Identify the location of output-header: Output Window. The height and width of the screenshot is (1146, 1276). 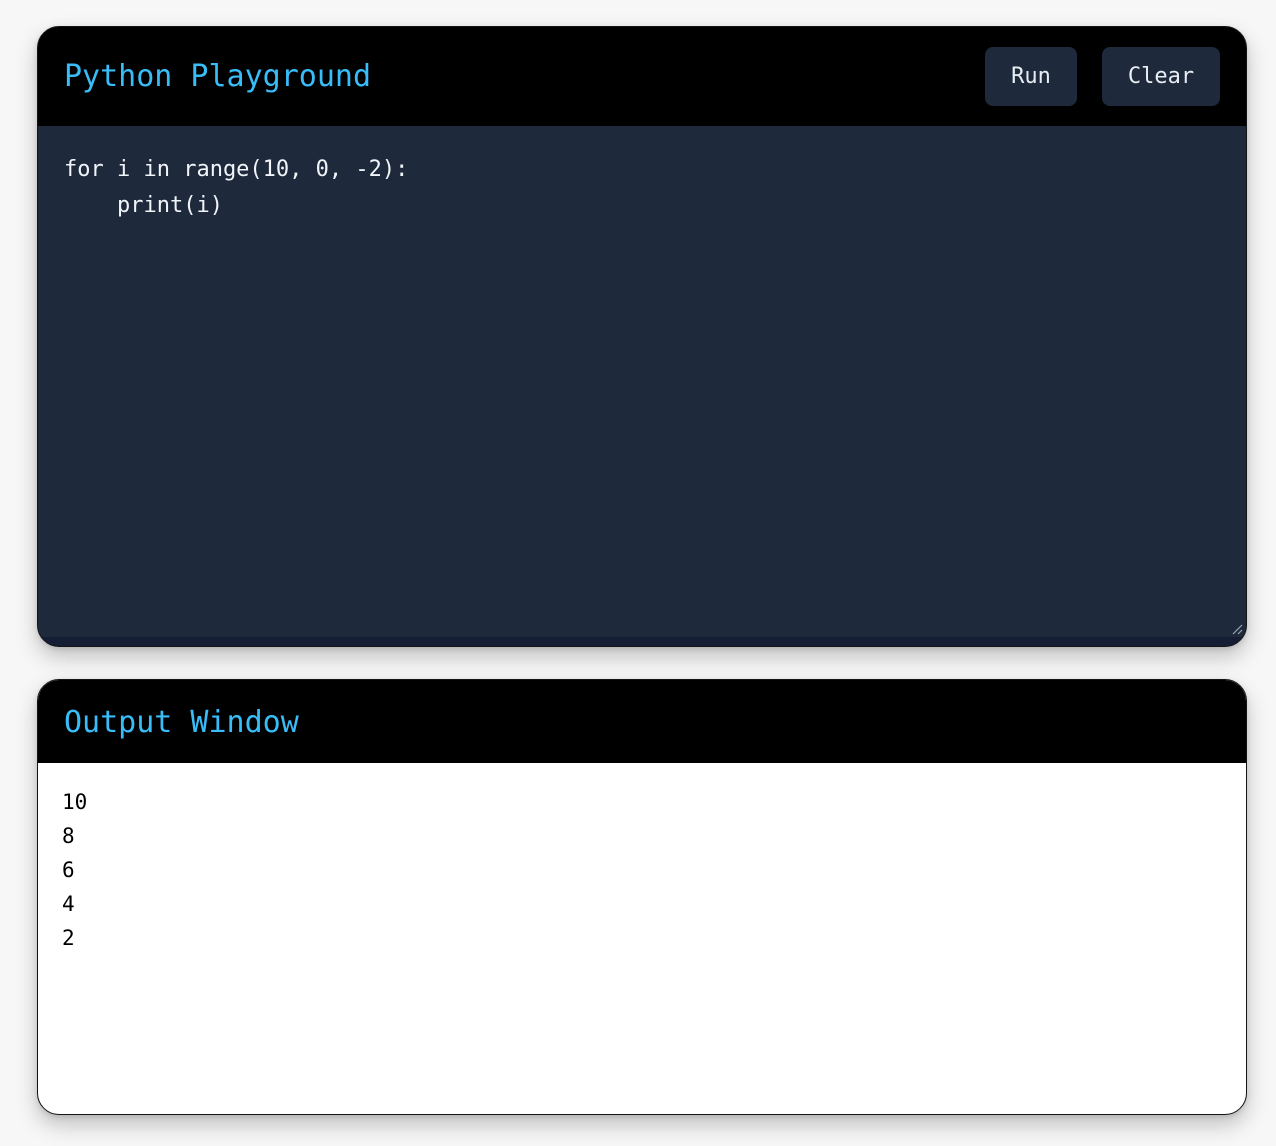
(642, 721).